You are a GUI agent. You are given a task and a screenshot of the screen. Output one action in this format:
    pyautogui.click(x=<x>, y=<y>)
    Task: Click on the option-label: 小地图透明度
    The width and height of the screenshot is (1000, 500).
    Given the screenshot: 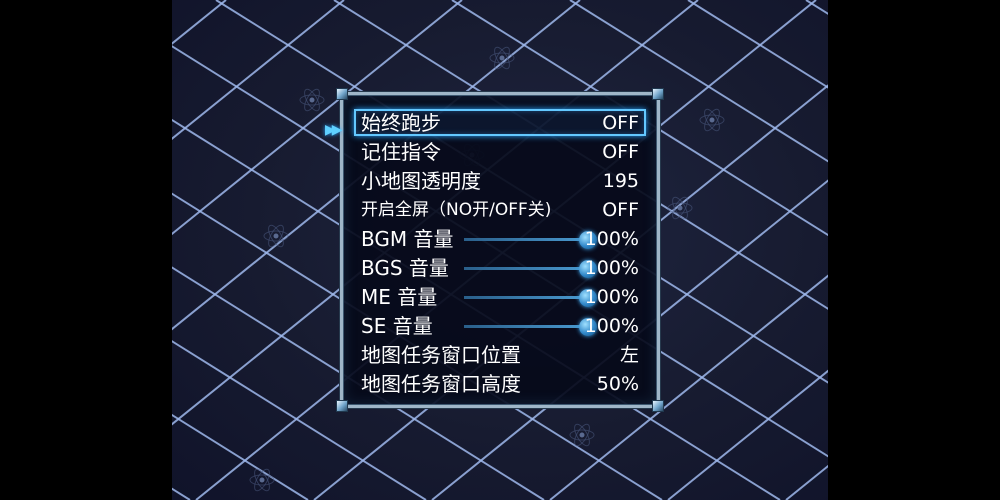 What is the action you would take?
    pyautogui.click(x=421, y=181)
    